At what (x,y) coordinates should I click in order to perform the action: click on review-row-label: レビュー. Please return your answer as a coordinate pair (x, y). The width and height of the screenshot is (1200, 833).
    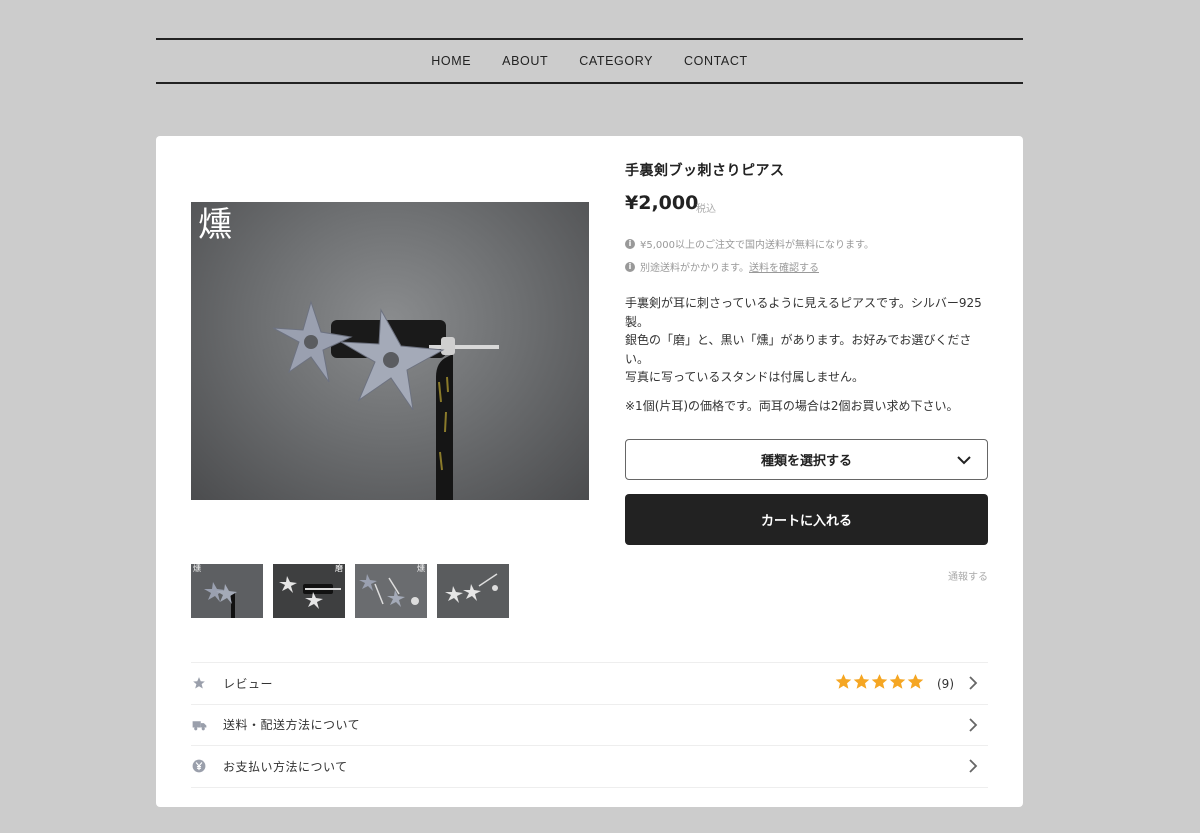
    Looking at the image, I should click on (248, 683).